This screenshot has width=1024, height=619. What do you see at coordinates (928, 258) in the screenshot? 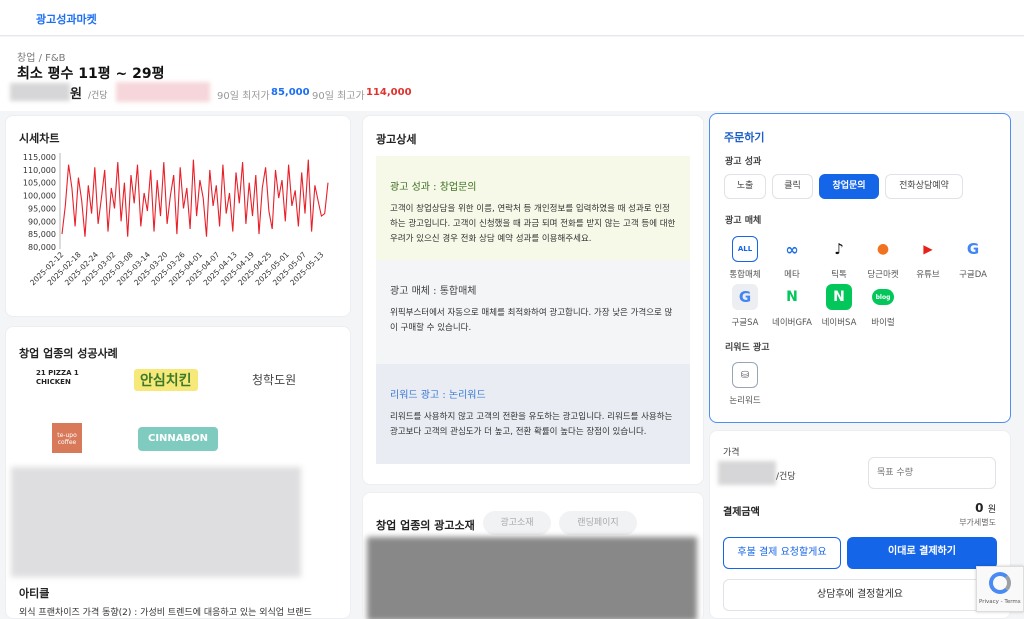
I see `media-youtube: ▶ 유튜브` at bounding box center [928, 258].